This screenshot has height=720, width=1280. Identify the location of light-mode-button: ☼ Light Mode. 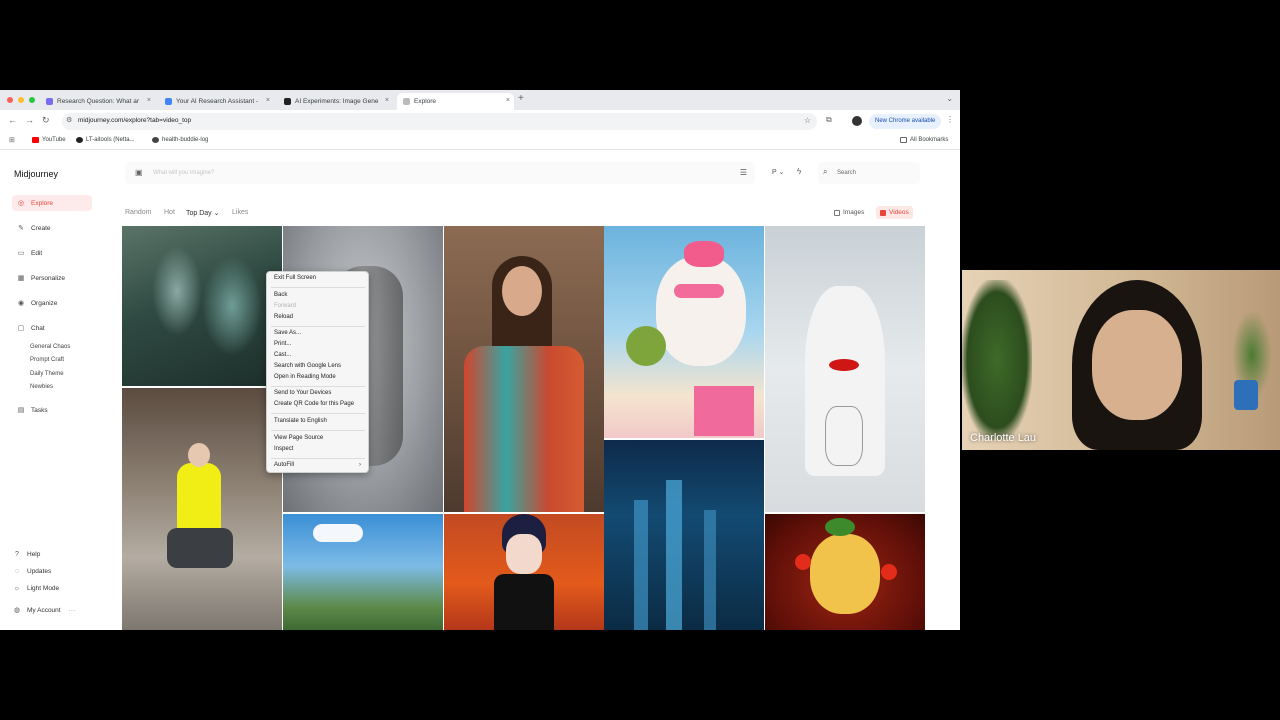
(35, 588).